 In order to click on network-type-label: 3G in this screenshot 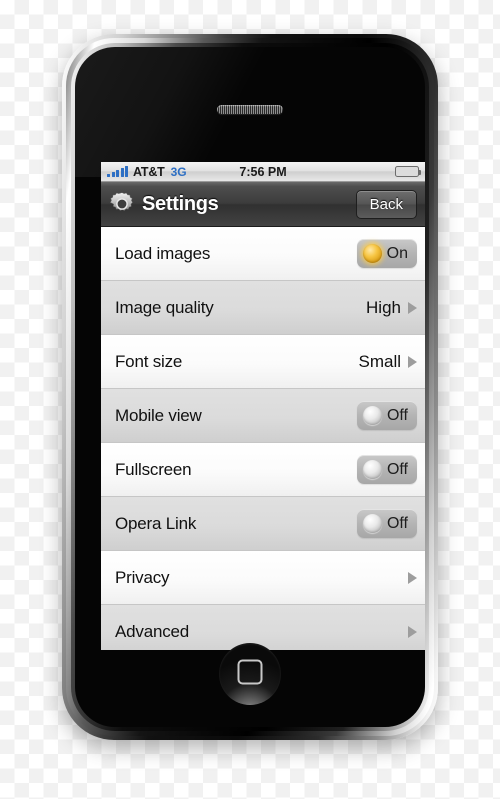, I will do `click(178, 171)`.